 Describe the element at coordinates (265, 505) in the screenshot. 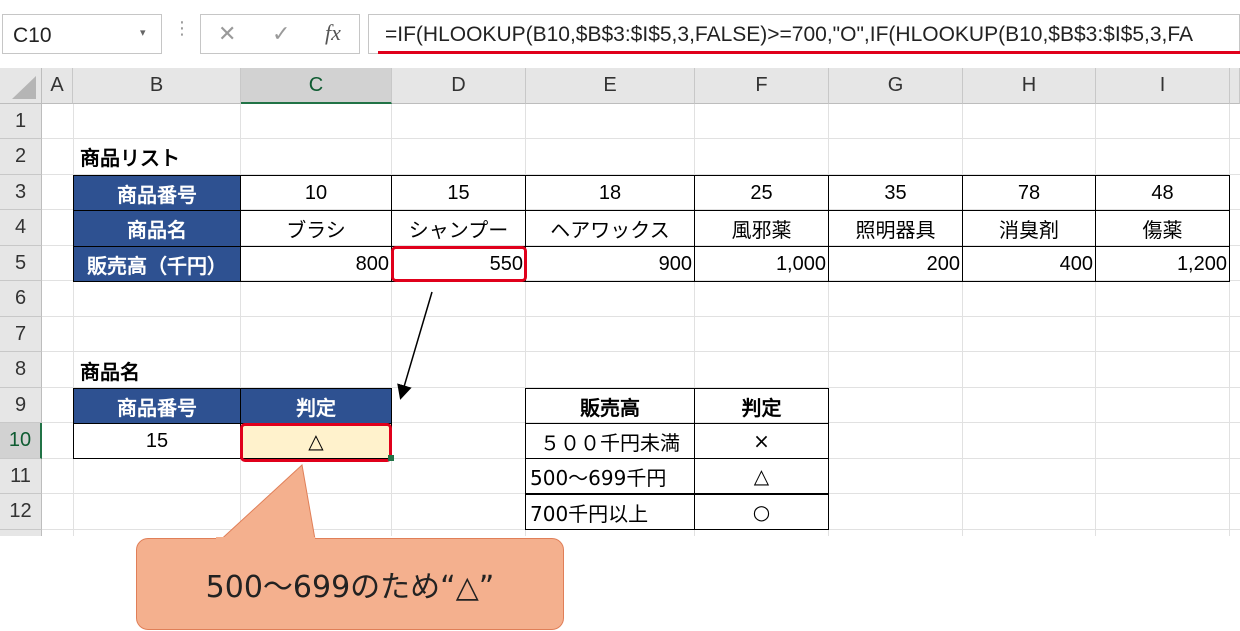

I see `callout-pointer` at that location.